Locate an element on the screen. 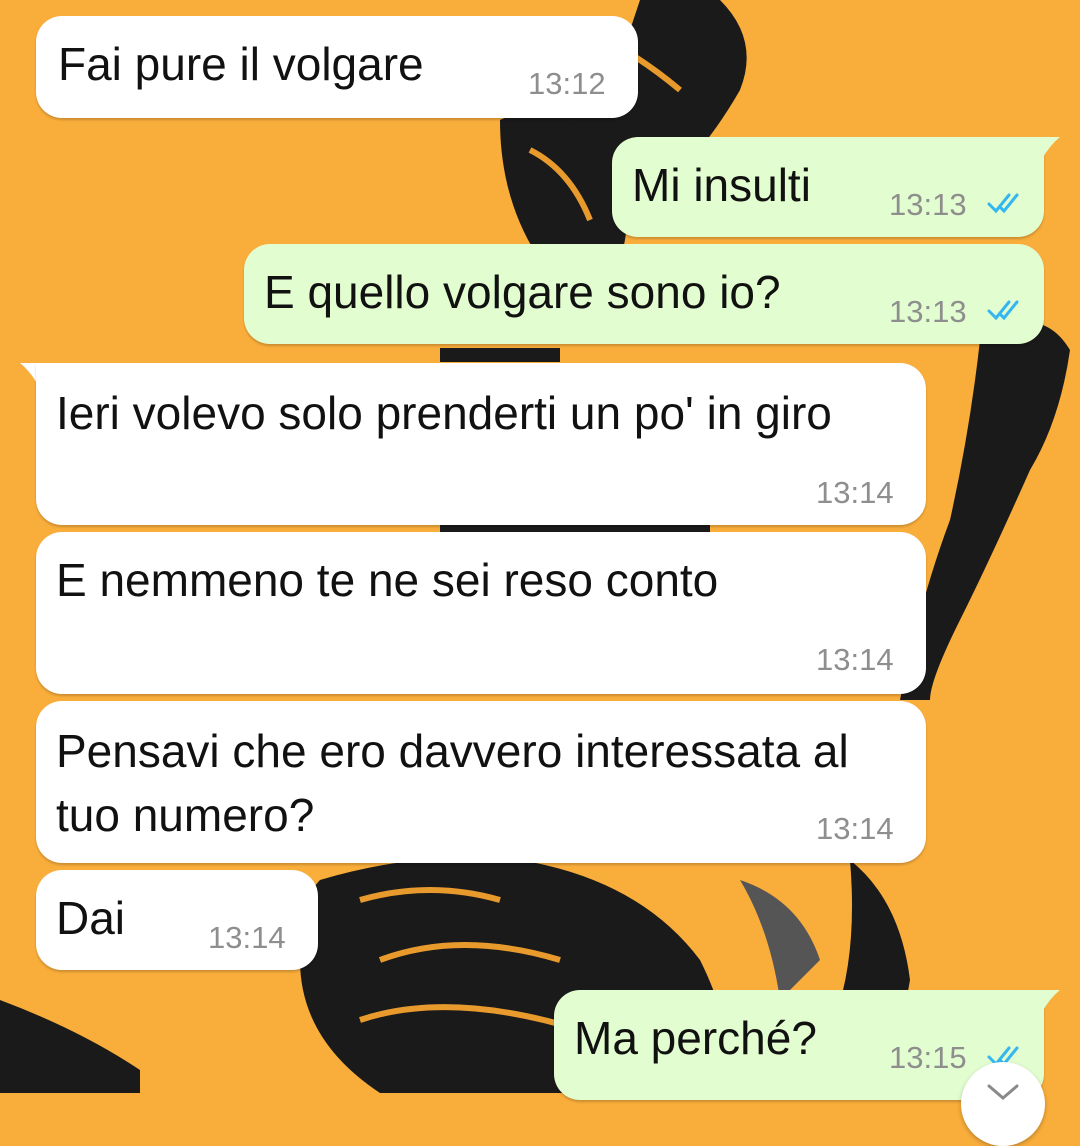 This screenshot has width=1080, height=1146. chevron-down-icon is located at coordinates (1003, 1092).